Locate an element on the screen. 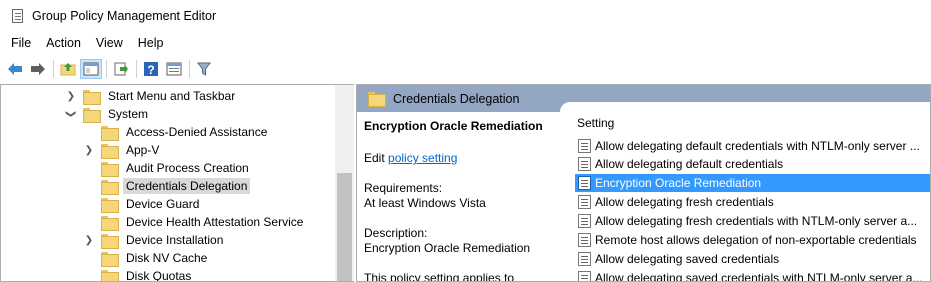 The image size is (931, 282). tree-item-label: Disk NV Cache is located at coordinates (167, 258).